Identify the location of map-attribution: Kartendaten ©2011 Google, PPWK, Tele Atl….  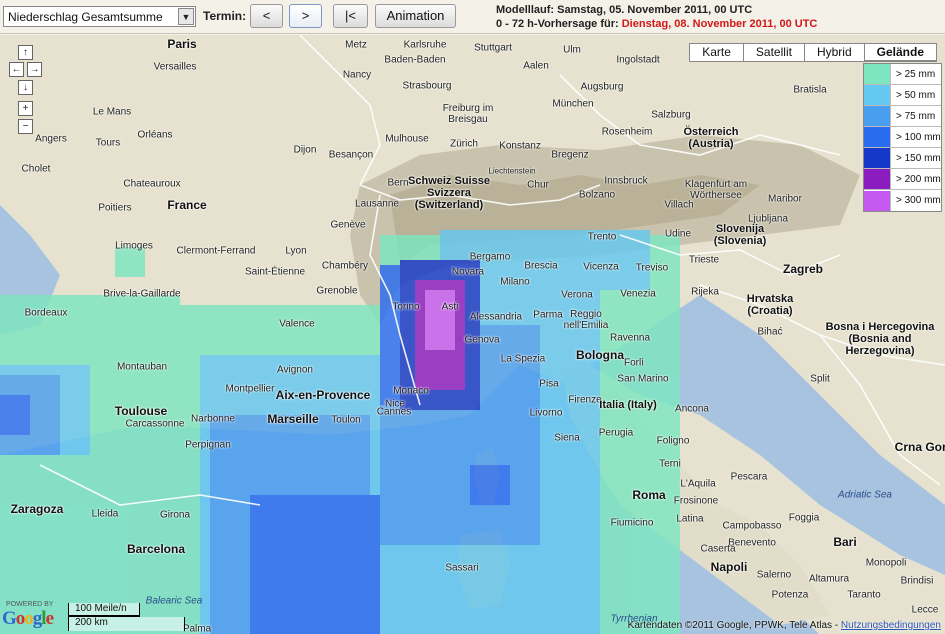
(784, 625).